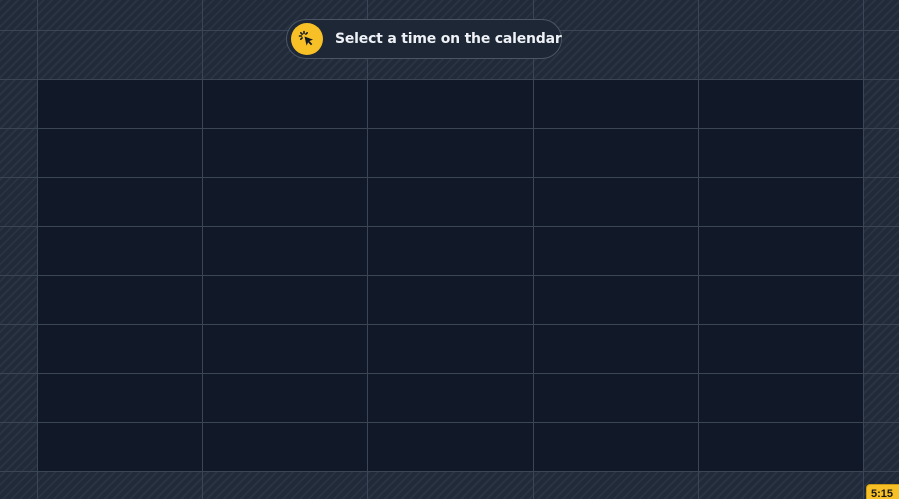 The width and height of the screenshot is (899, 499). What do you see at coordinates (882, 491) in the screenshot?
I see `current-time-indicator: 5:15` at bounding box center [882, 491].